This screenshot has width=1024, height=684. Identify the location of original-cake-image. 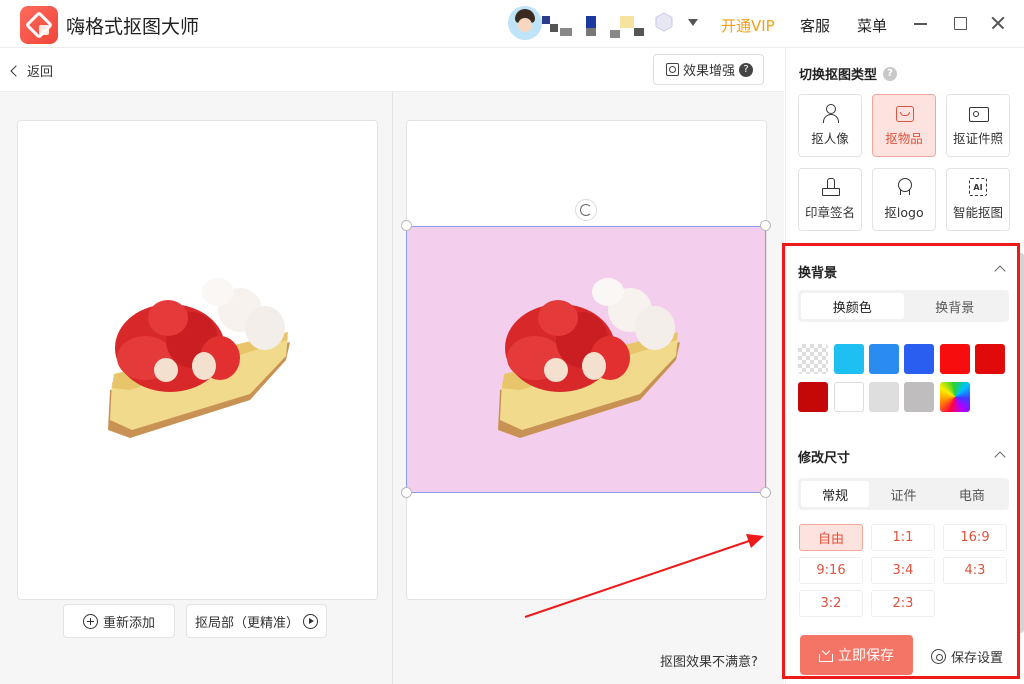
(197, 355).